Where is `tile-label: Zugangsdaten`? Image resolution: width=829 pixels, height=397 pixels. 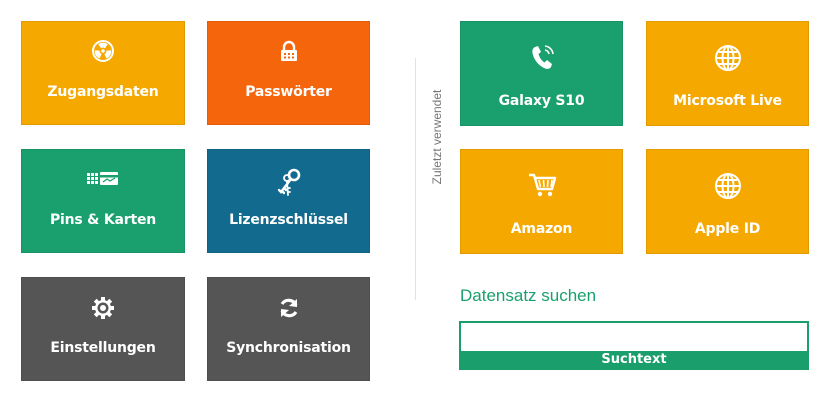 tile-label: Zugangsdaten is located at coordinates (103, 92).